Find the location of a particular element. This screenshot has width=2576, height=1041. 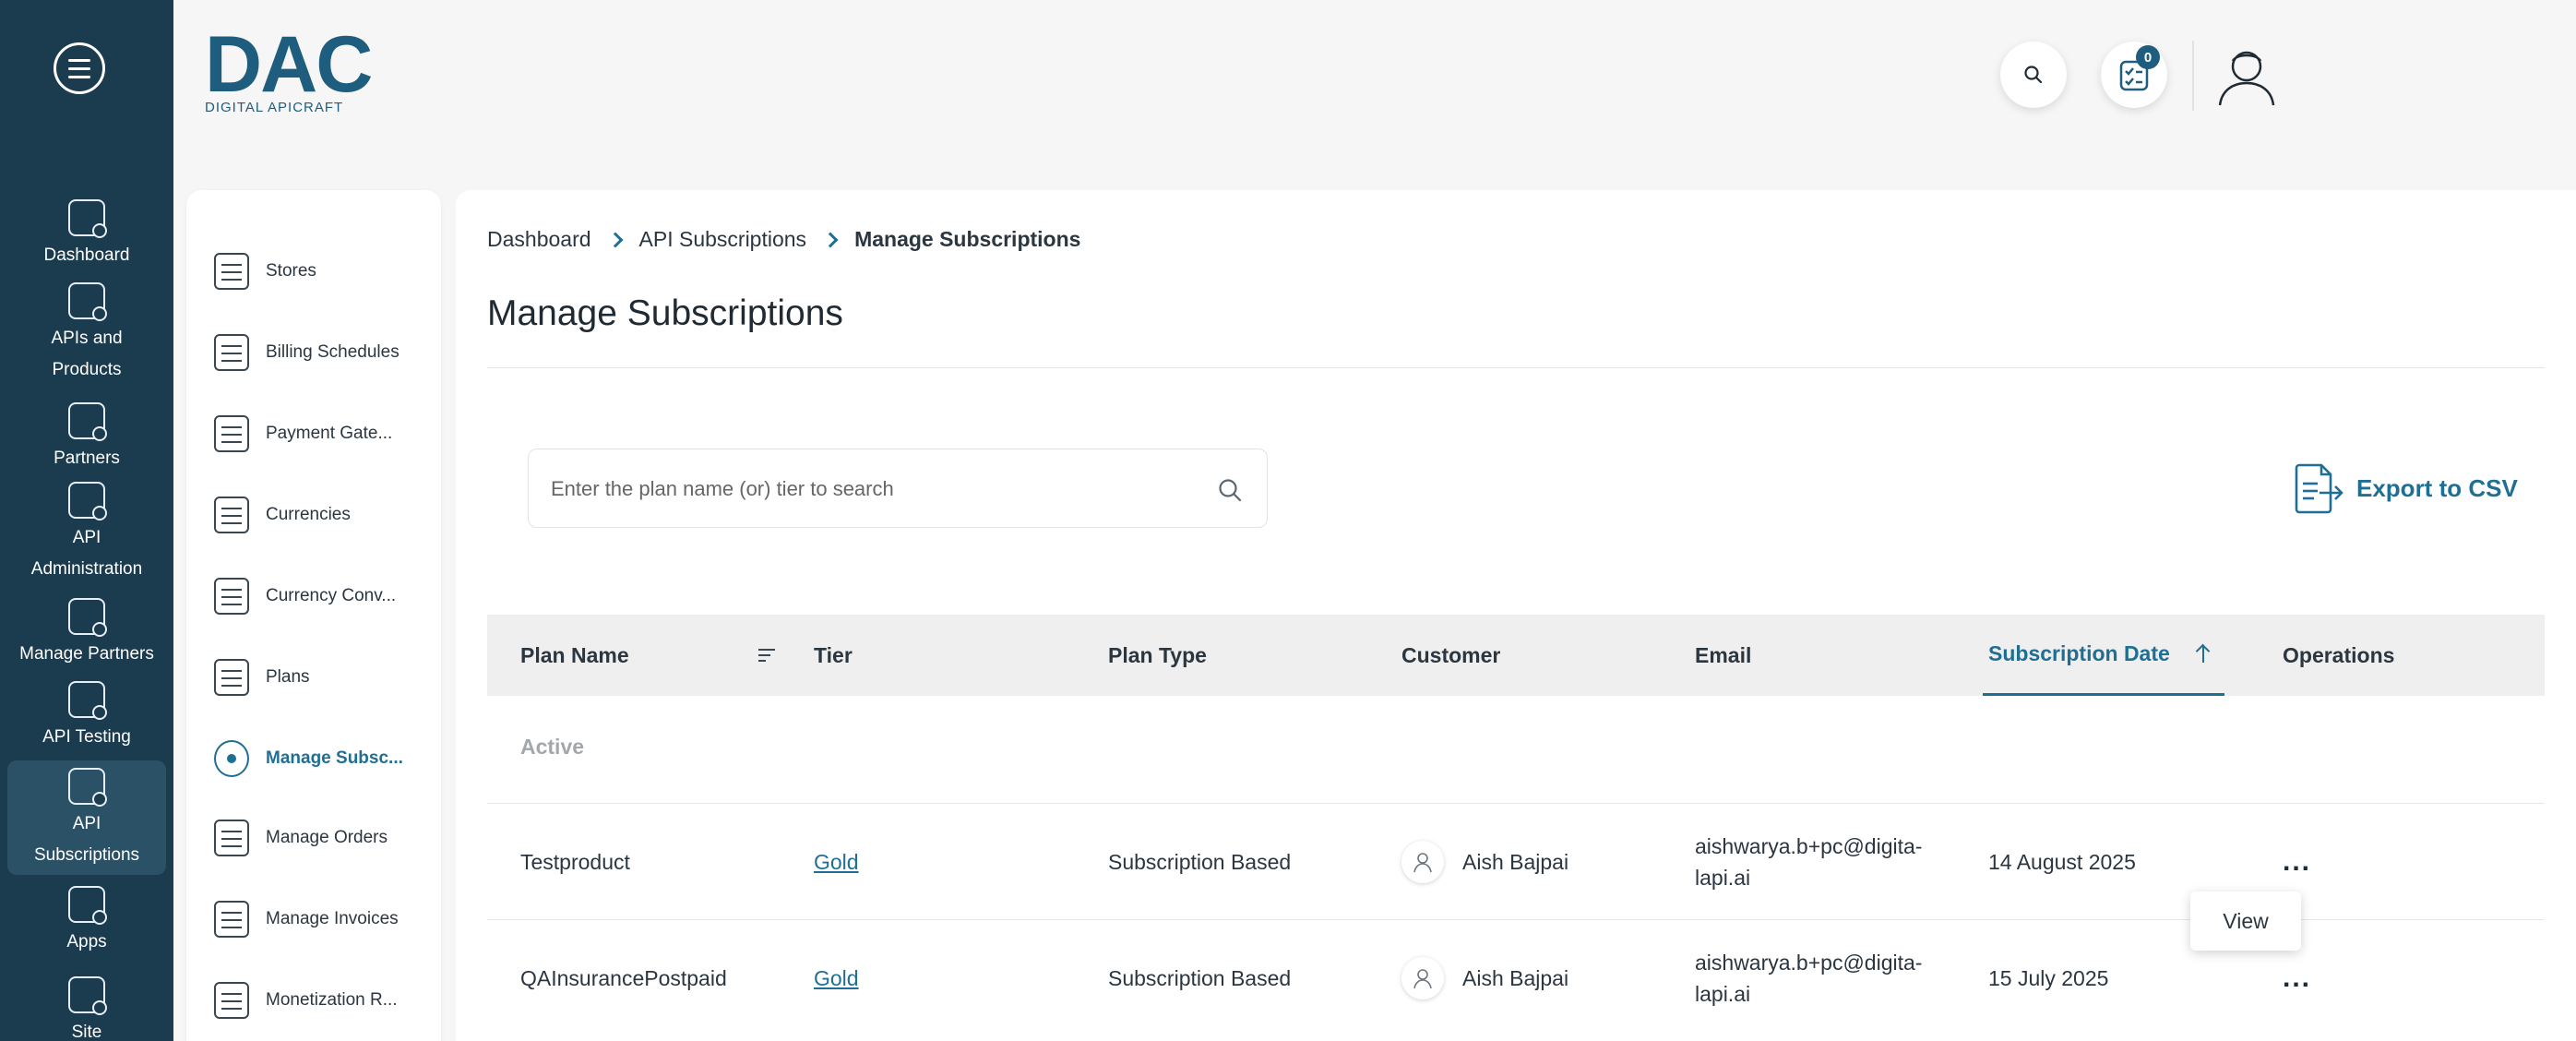

api-subscriptions-icon is located at coordinates (87, 787).